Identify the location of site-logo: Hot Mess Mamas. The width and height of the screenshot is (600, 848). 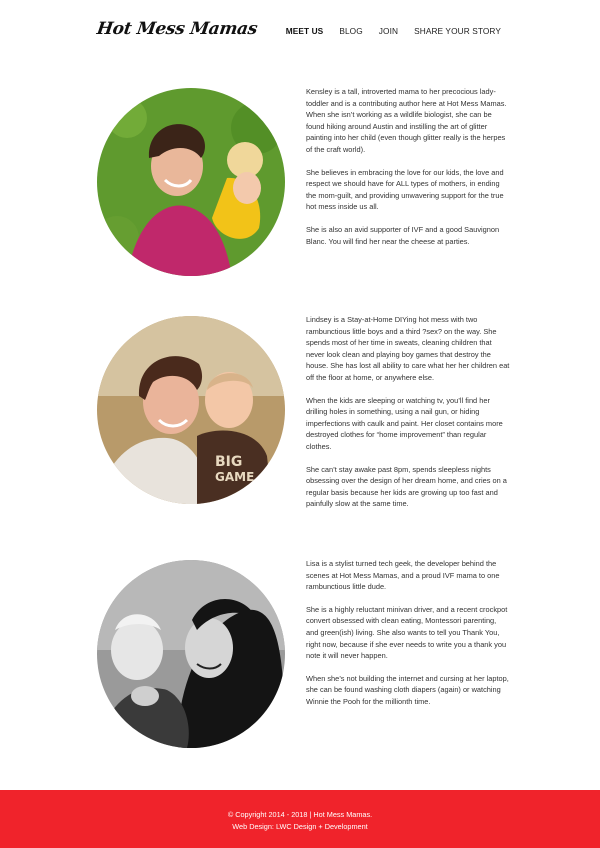
(177, 29).